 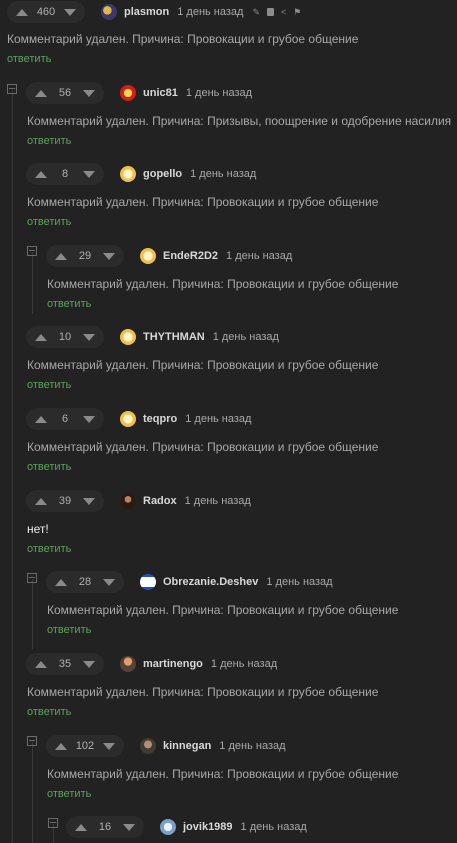 What do you see at coordinates (65, 174) in the screenshot?
I see `vote-widget: 8` at bounding box center [65, 174].